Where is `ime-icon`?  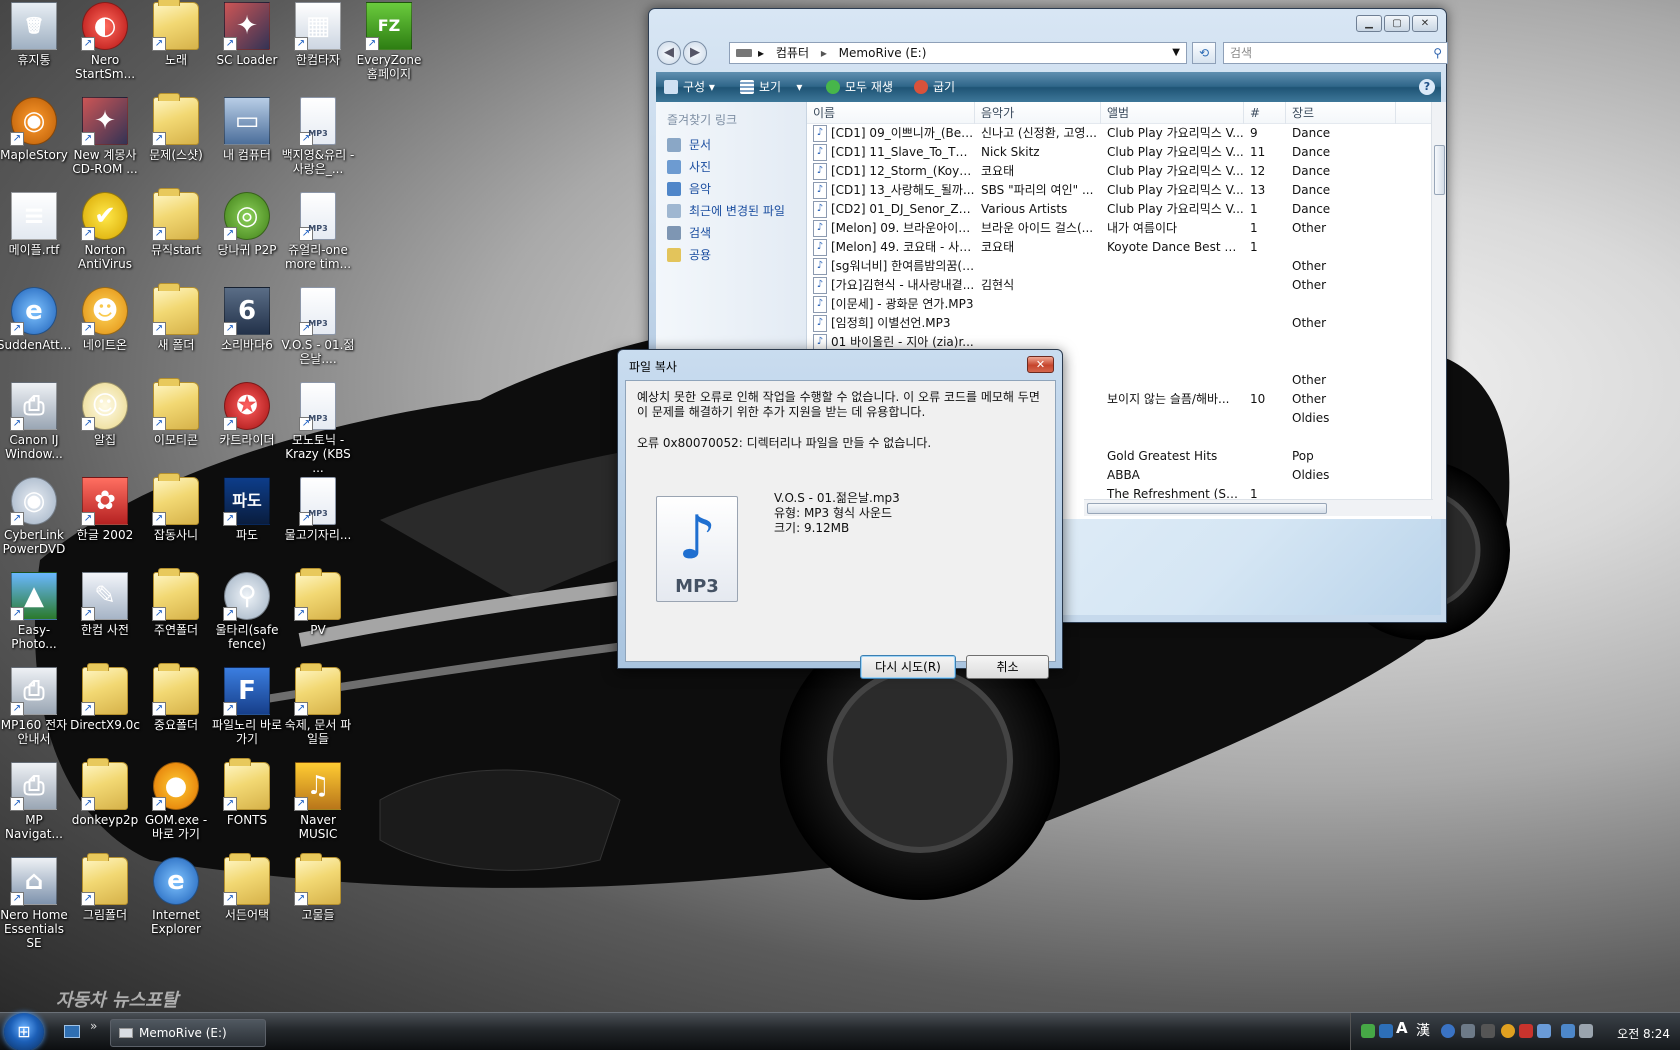 ime-icon is located at coordinates (1386, 1031).